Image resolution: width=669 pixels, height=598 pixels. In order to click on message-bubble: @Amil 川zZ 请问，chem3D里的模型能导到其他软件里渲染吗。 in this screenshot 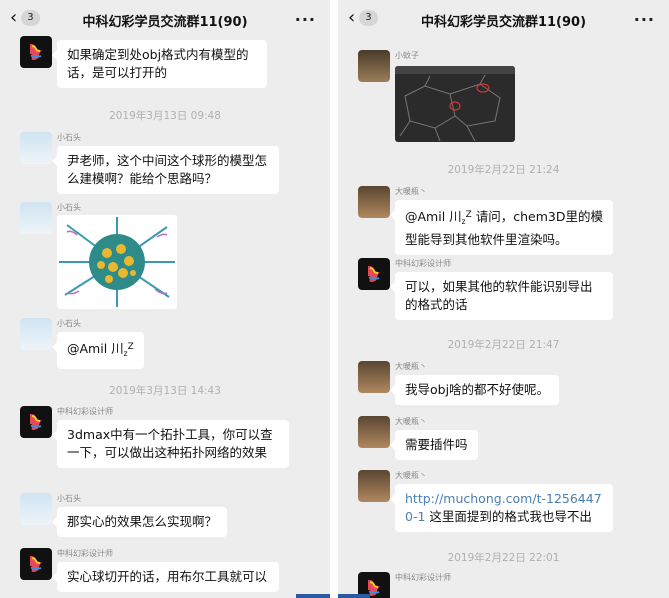, I will do `click(501, 227)`.